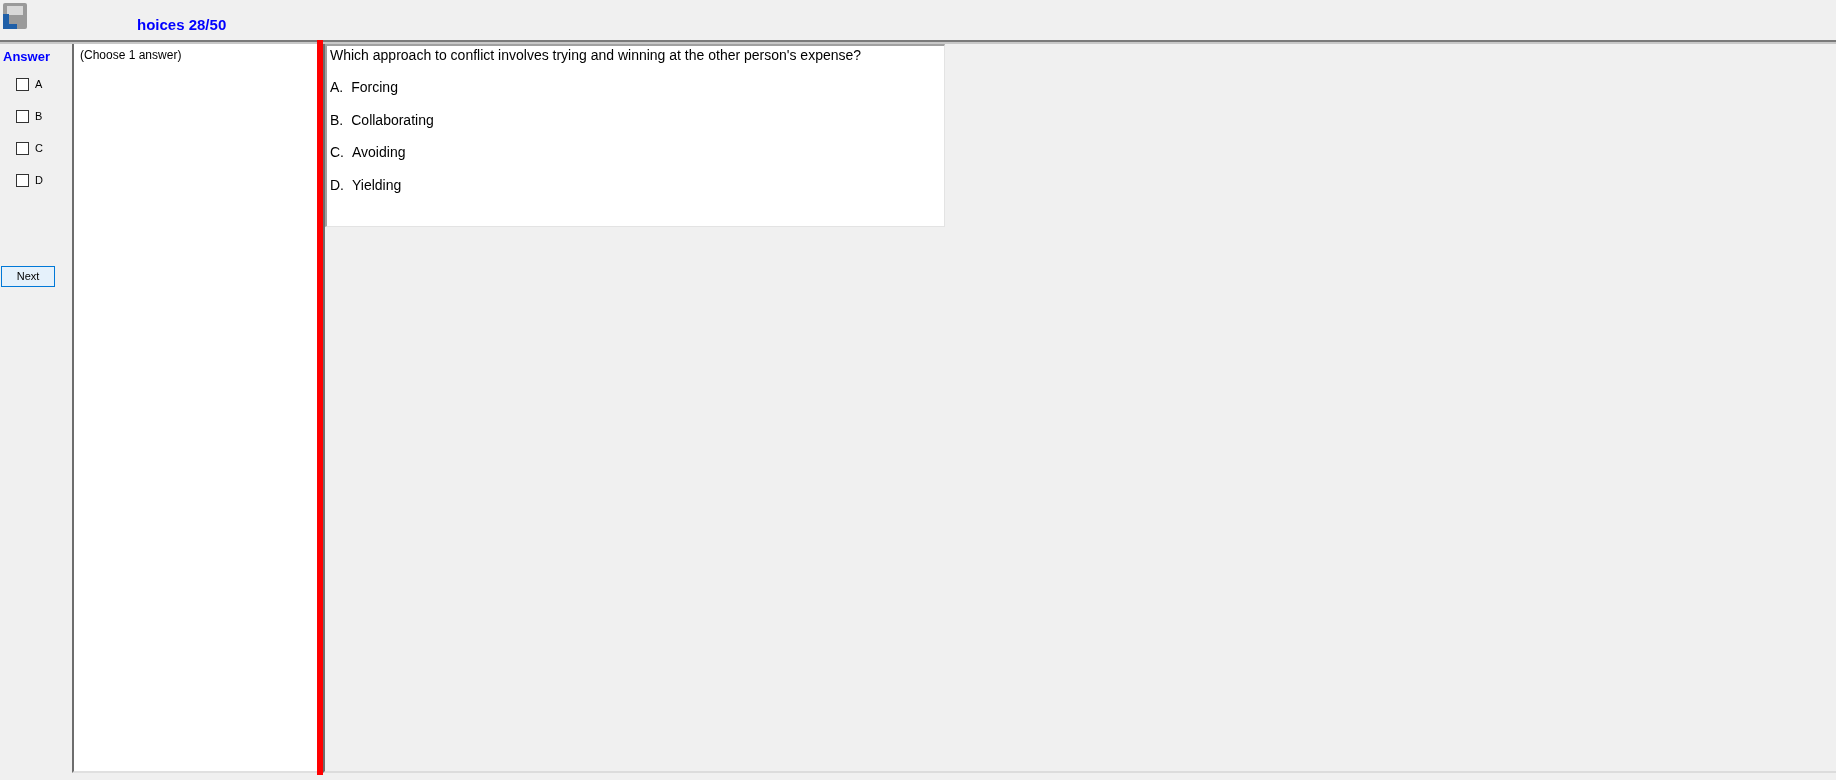 The height and width of the screenshot is (780, 1836). What do you see at coordinates (27, 57) in the screenshot?
I see `answer-heading: Answer` at bounding box center [27, 57].